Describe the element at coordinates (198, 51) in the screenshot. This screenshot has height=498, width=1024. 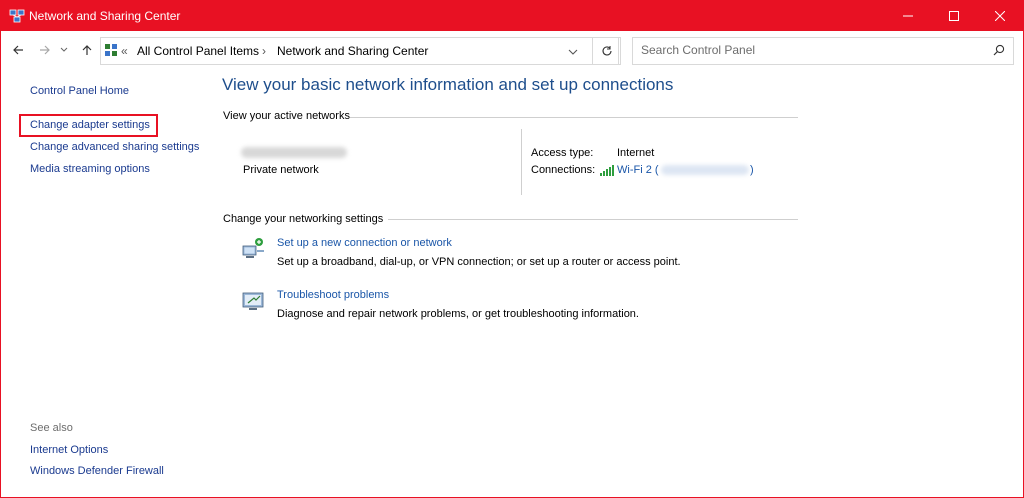
I see `breadcrumb-all-items: All Control Panel Items` at that location.